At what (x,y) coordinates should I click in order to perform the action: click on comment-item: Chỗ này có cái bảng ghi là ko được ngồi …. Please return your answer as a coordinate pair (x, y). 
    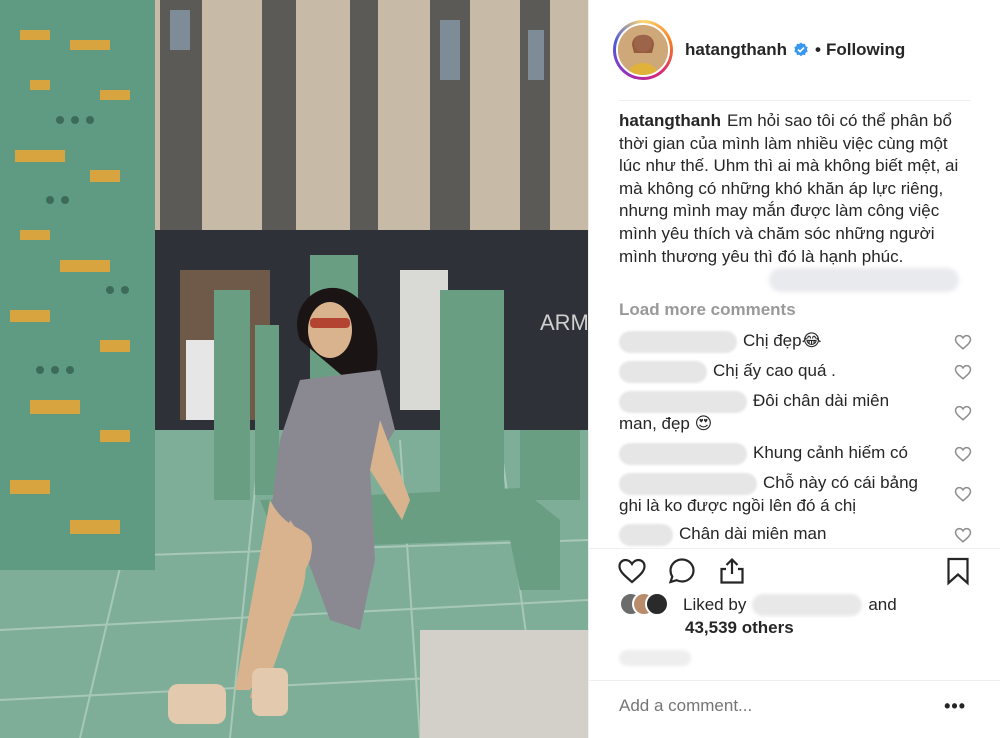
    Looking at the image, I should click on (779, 494).